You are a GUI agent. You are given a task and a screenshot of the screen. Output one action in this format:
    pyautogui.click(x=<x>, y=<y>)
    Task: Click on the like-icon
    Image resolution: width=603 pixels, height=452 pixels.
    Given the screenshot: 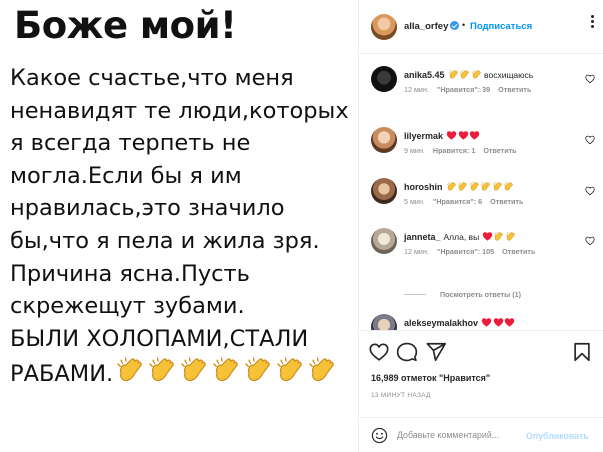 What is the action you would take?
    pyautogui.click(x=379, y=352)
    